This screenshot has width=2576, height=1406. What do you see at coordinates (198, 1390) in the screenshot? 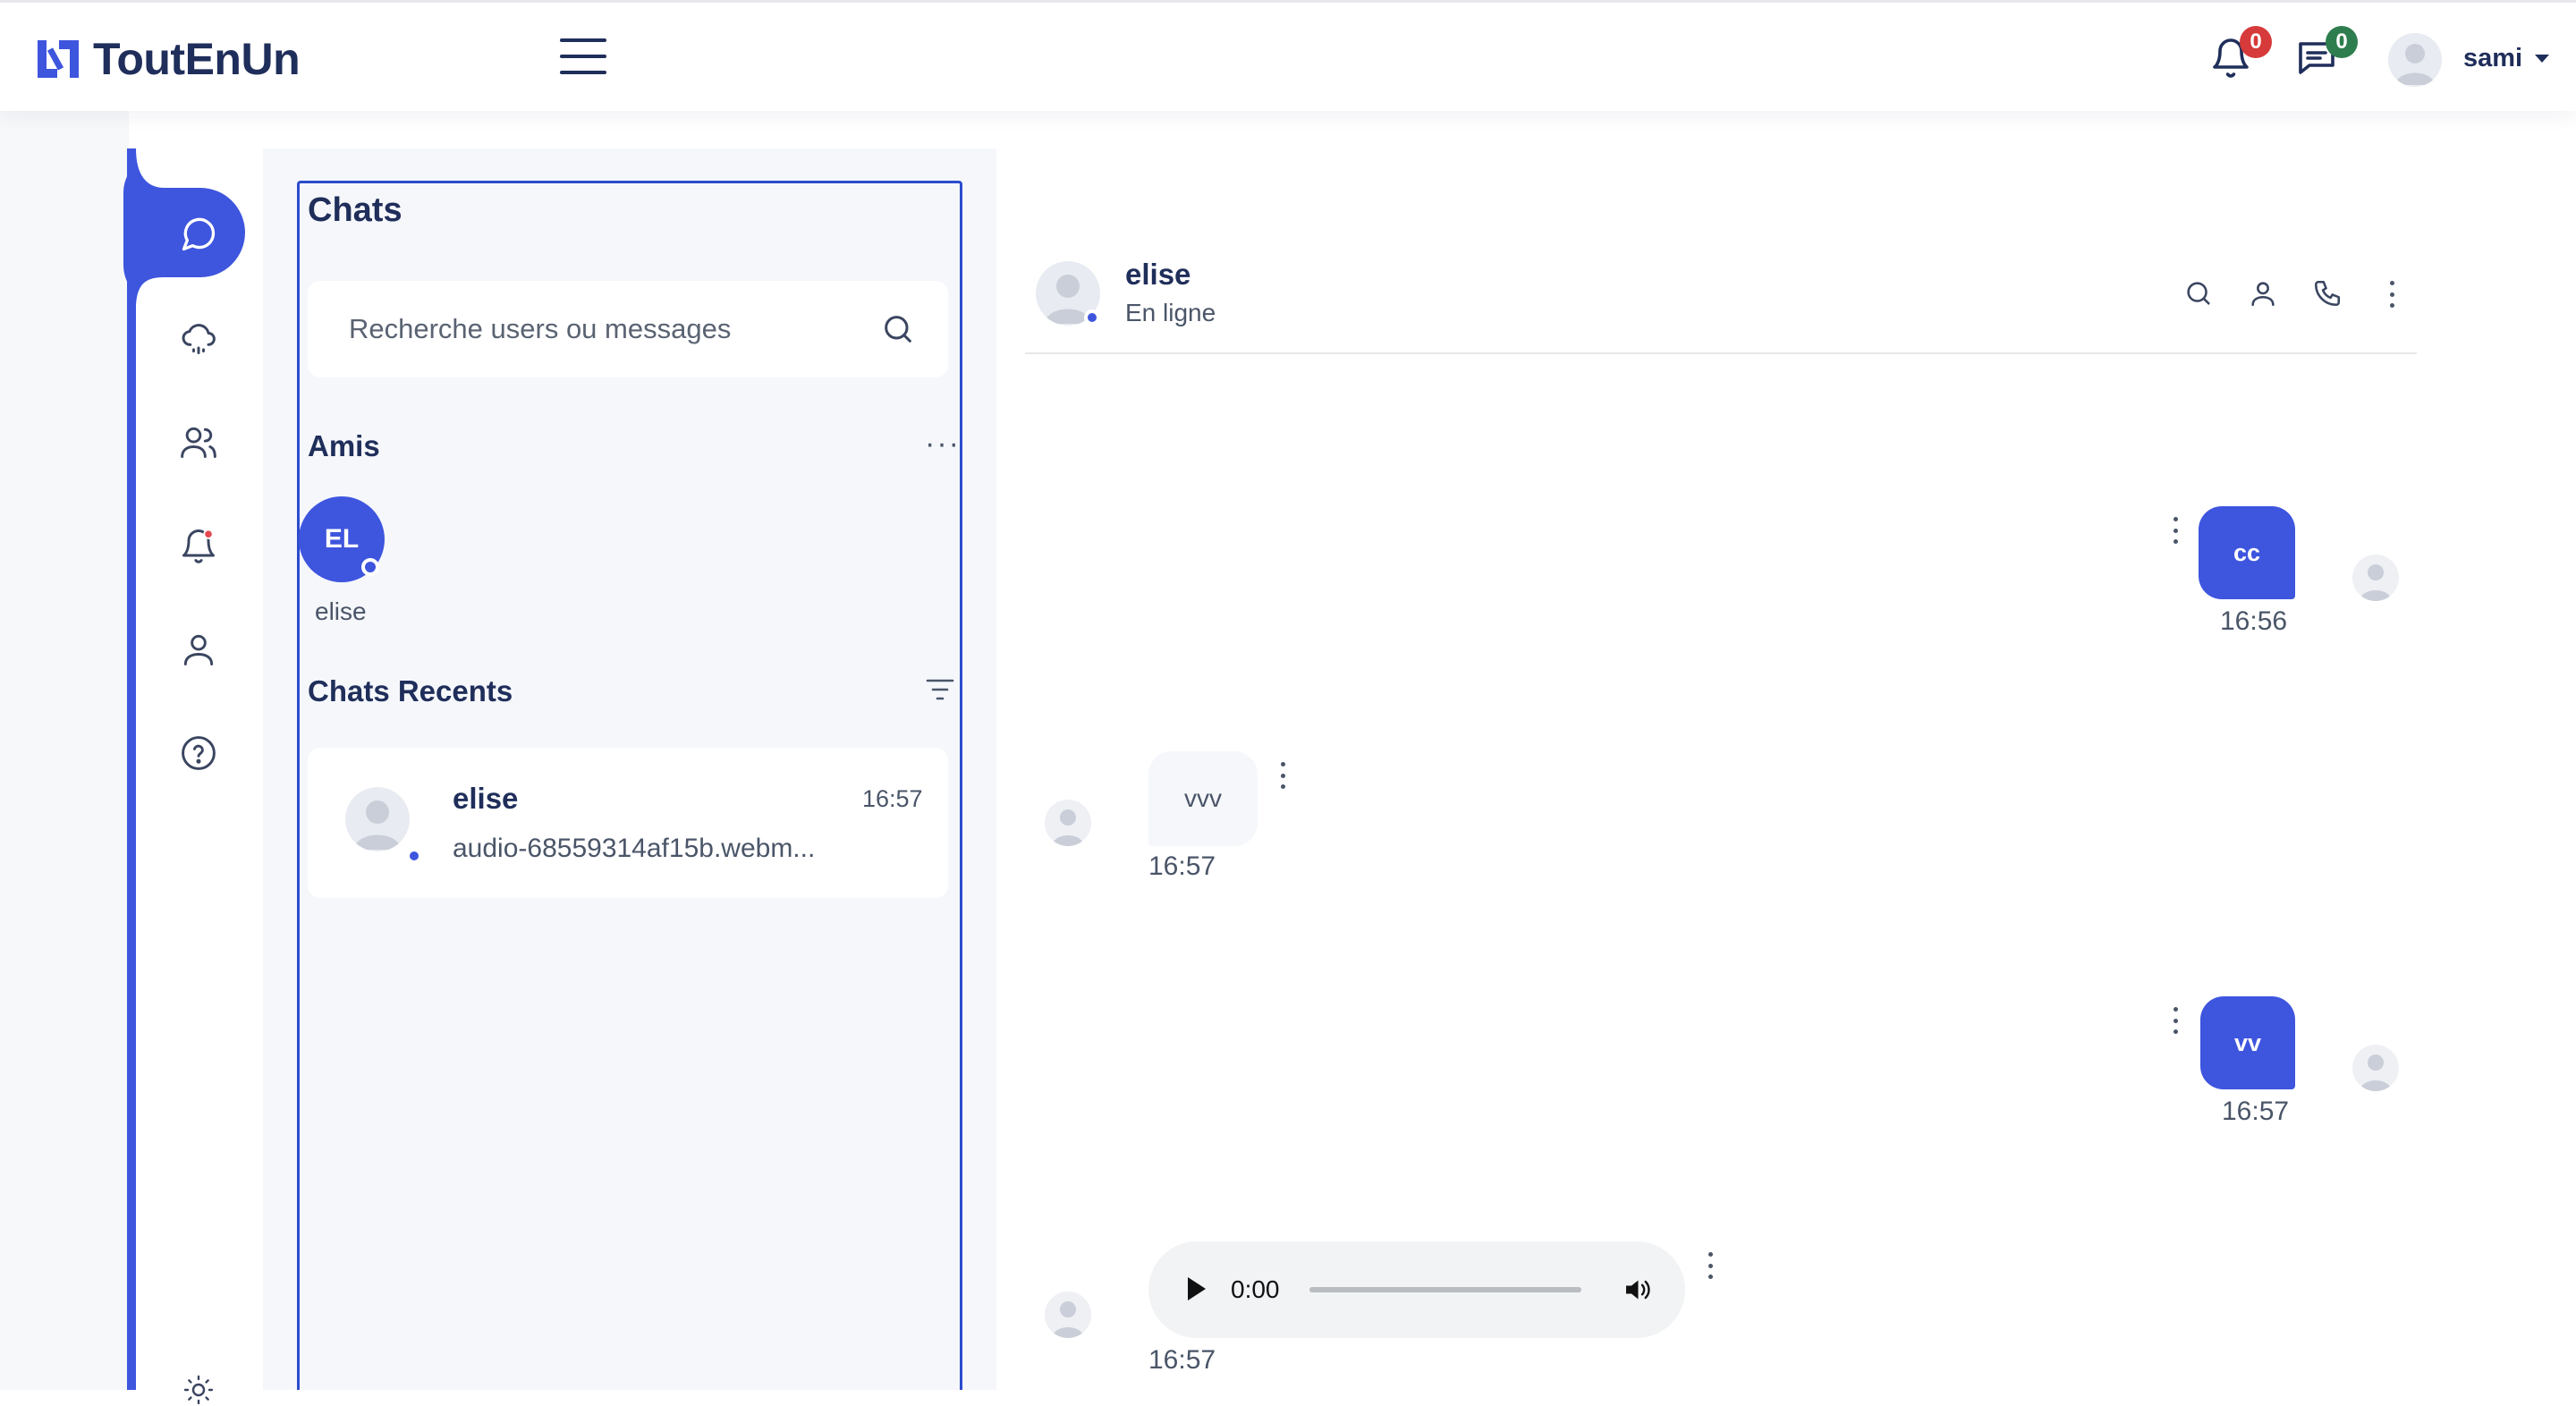
I see `theme-toggle-icon` at bounding box center [198, 1390].